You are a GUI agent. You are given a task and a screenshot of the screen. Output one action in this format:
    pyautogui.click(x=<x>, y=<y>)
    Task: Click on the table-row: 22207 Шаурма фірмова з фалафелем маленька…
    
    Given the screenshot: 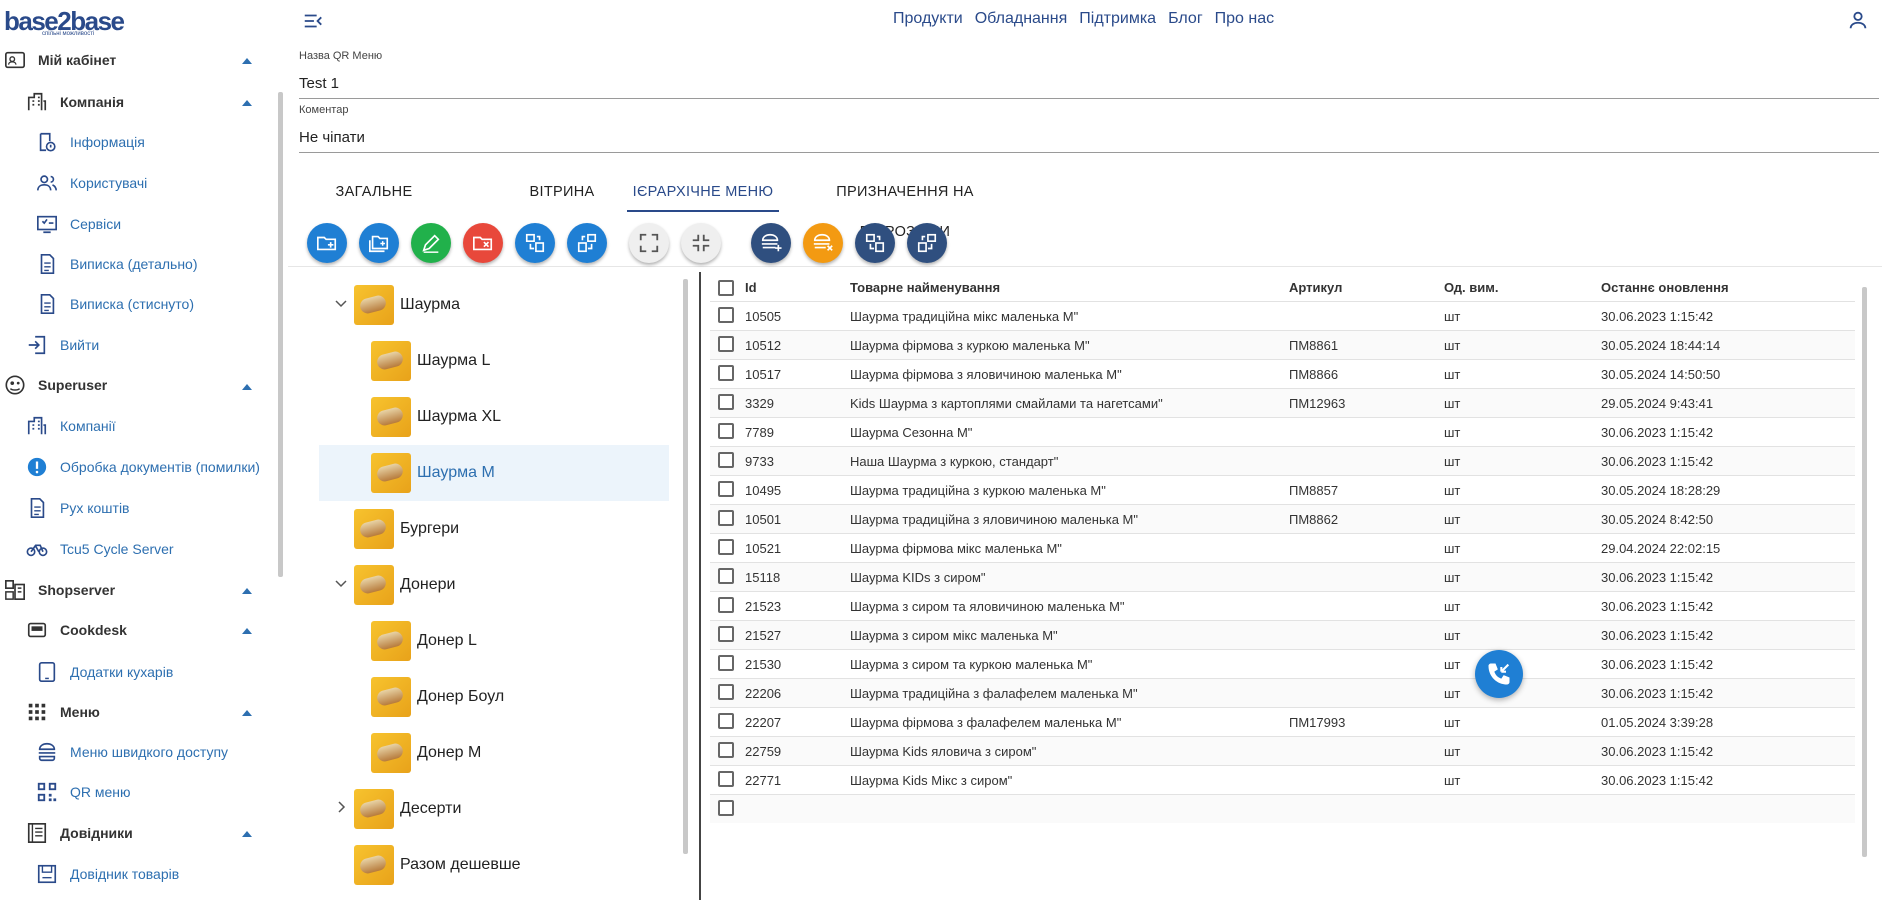 What is the action you would take?
    pyautogui.click(x=1282, y=721)
    